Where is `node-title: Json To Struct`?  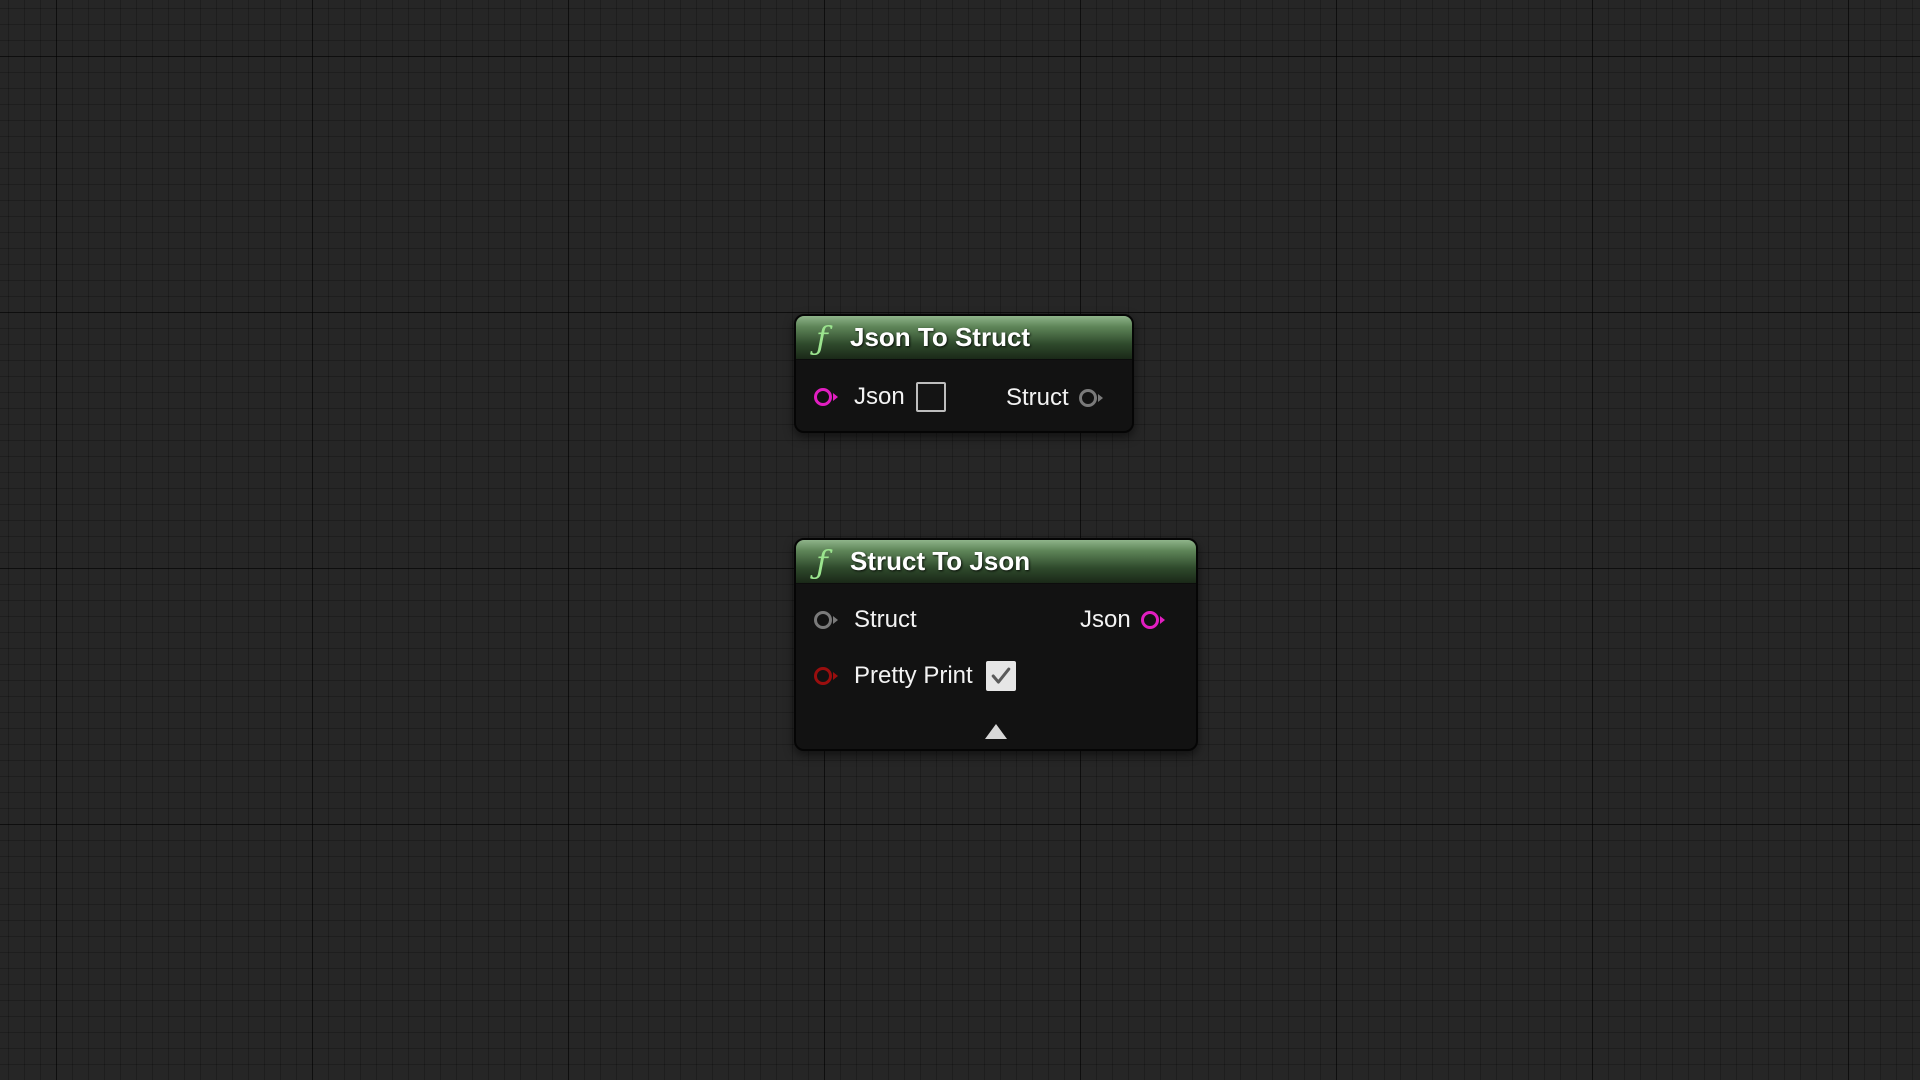
node-title: Json To Struct is located at coordinates (940, 337).